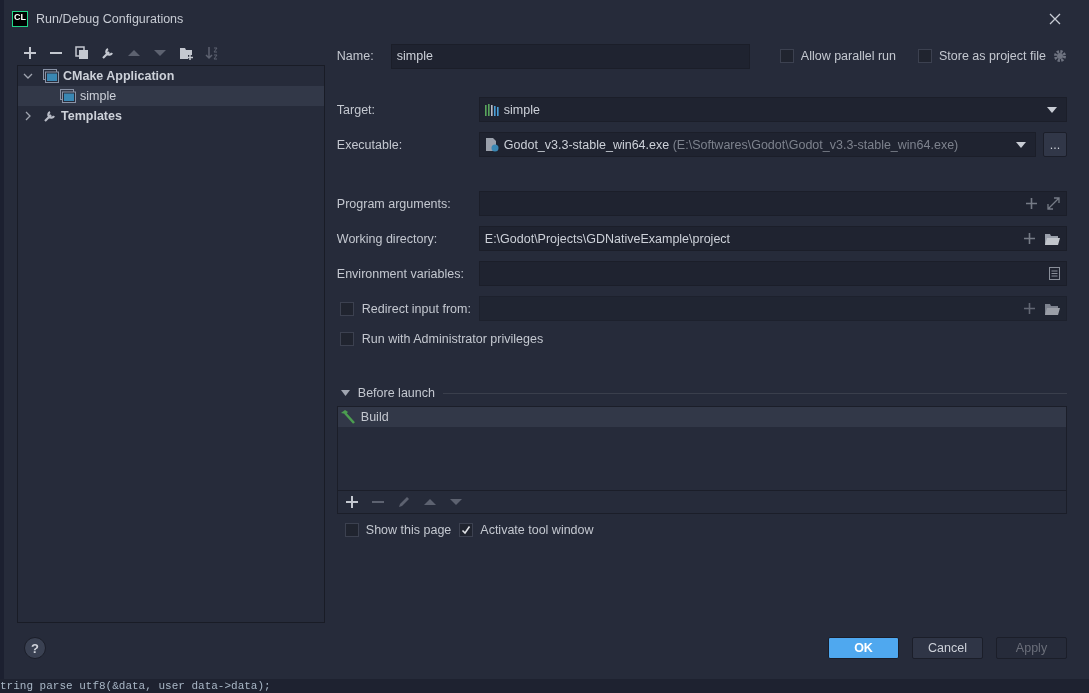 This screenshot has width=1089, height=693. What do you see at coordinates (356, 109) in the screenshot?
I see `target-label: Target:` at bounding box center [356, 109].